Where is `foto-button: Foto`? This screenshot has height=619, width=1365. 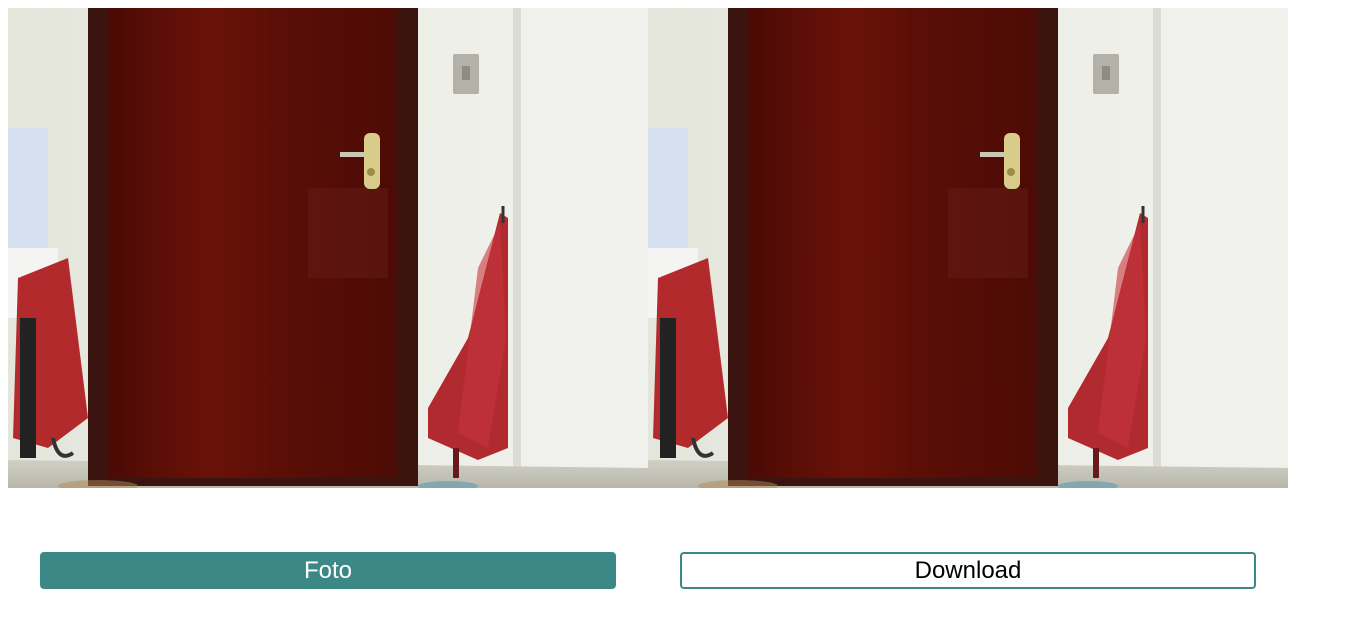 foto-button: Foto is located at coordinates (328, 570).